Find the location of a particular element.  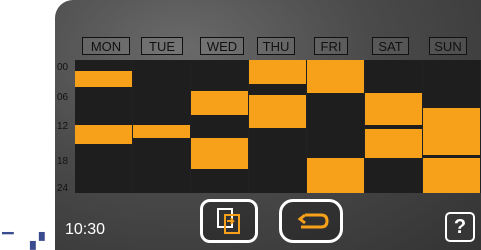

copy-day-button is located at coordinates (229, 221).